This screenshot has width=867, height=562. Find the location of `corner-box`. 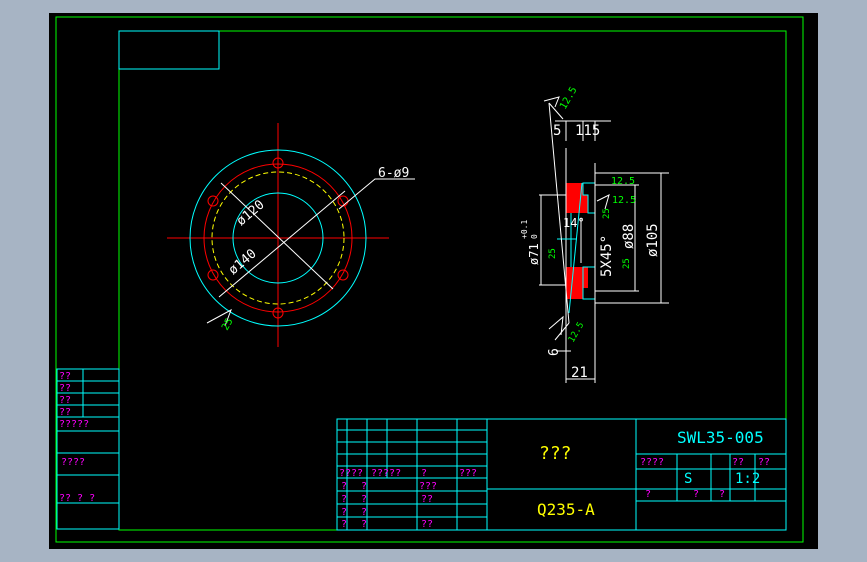

corner-box is located at coordinates (169, 50).